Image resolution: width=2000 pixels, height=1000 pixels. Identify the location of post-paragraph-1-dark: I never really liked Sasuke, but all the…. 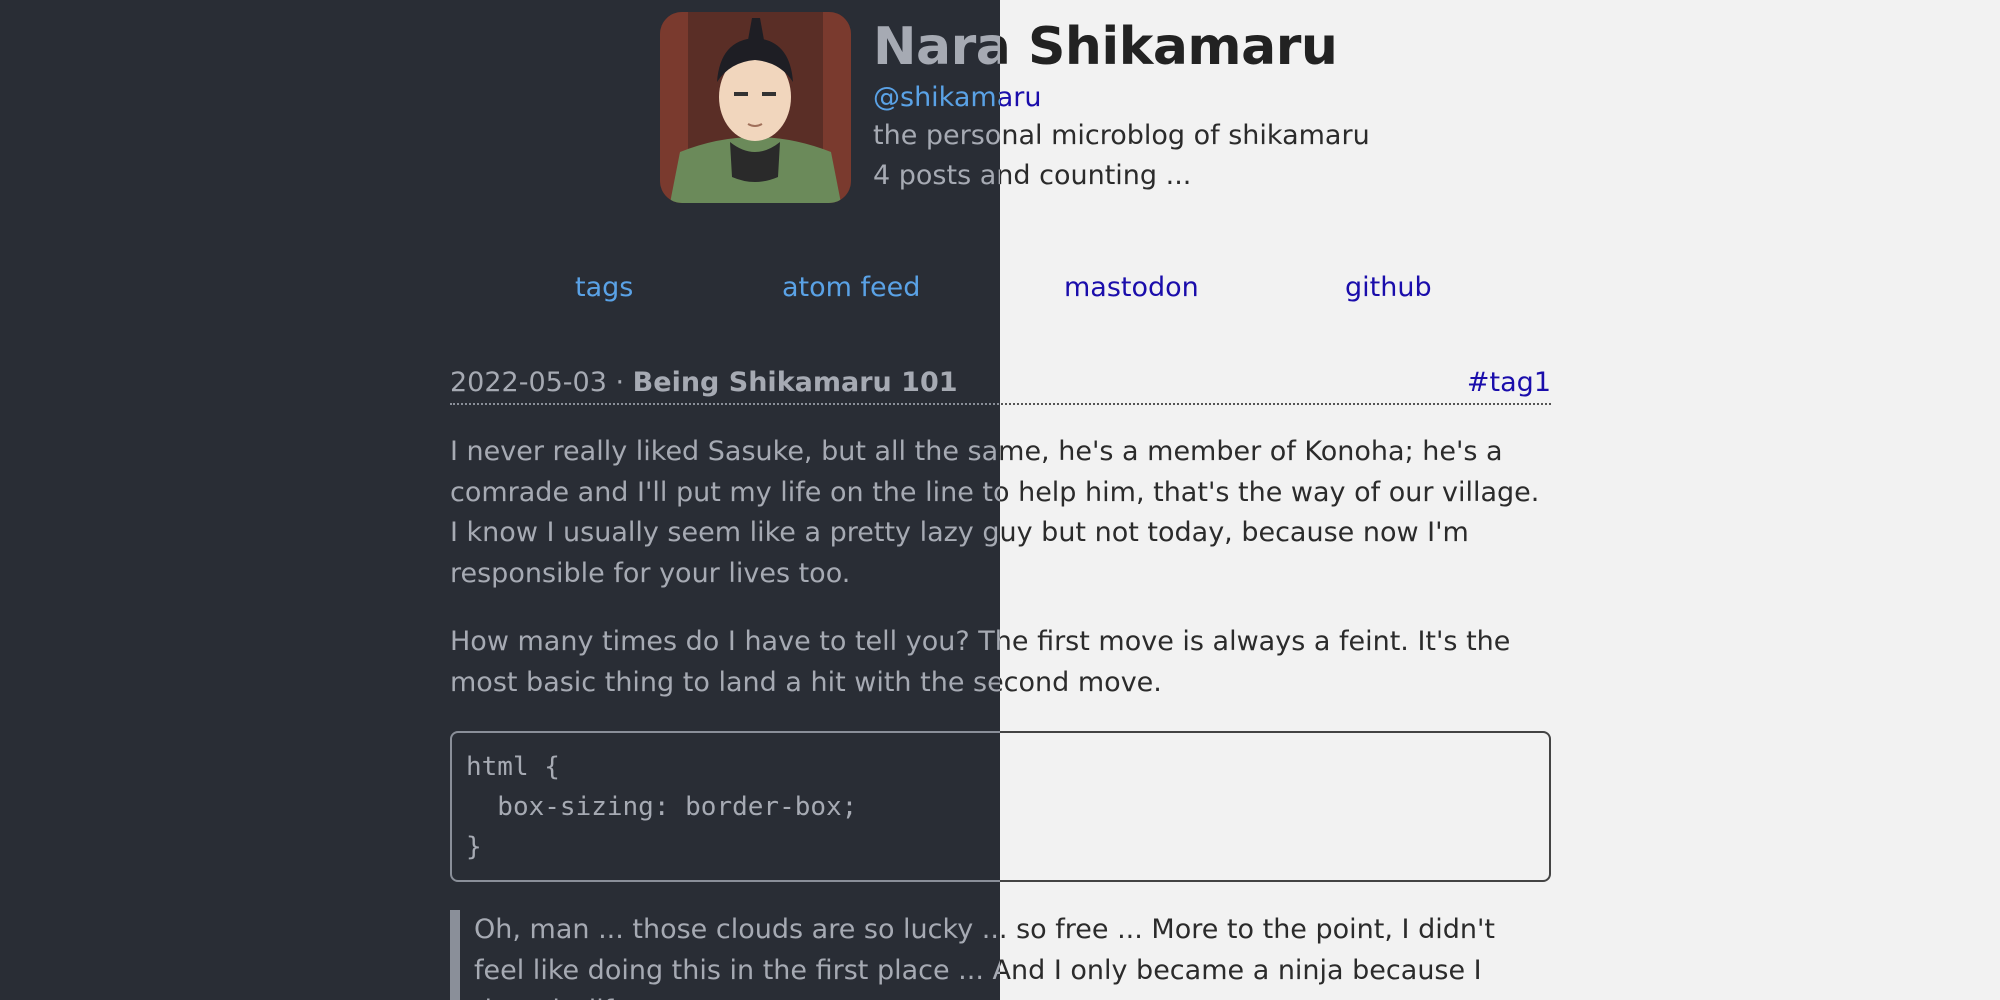
(725, 512).